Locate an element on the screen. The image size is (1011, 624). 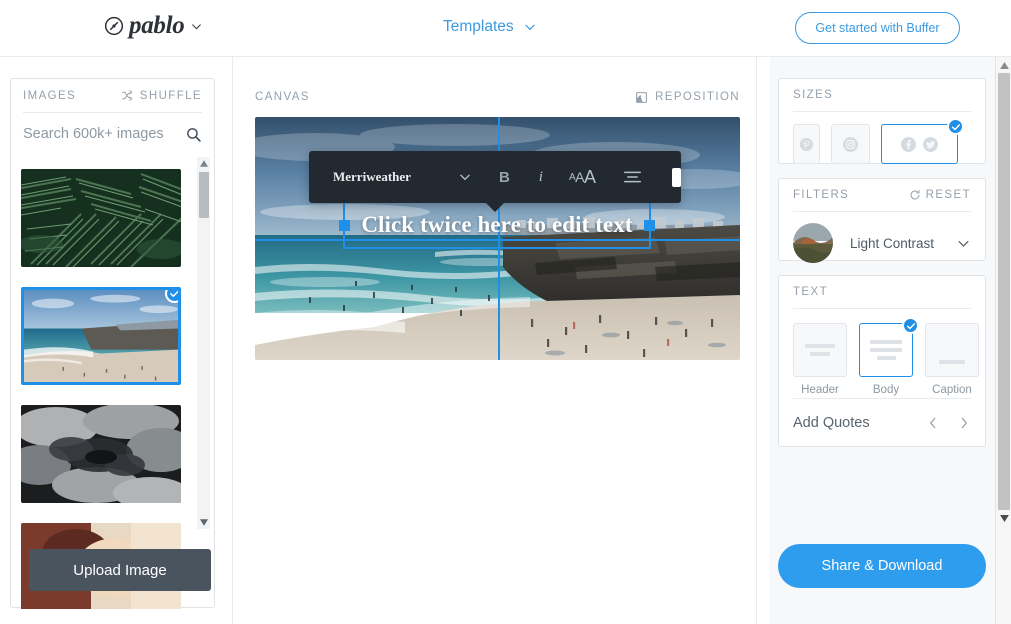
filter-selector: Light Contrast is located at coordinates (882, 237).